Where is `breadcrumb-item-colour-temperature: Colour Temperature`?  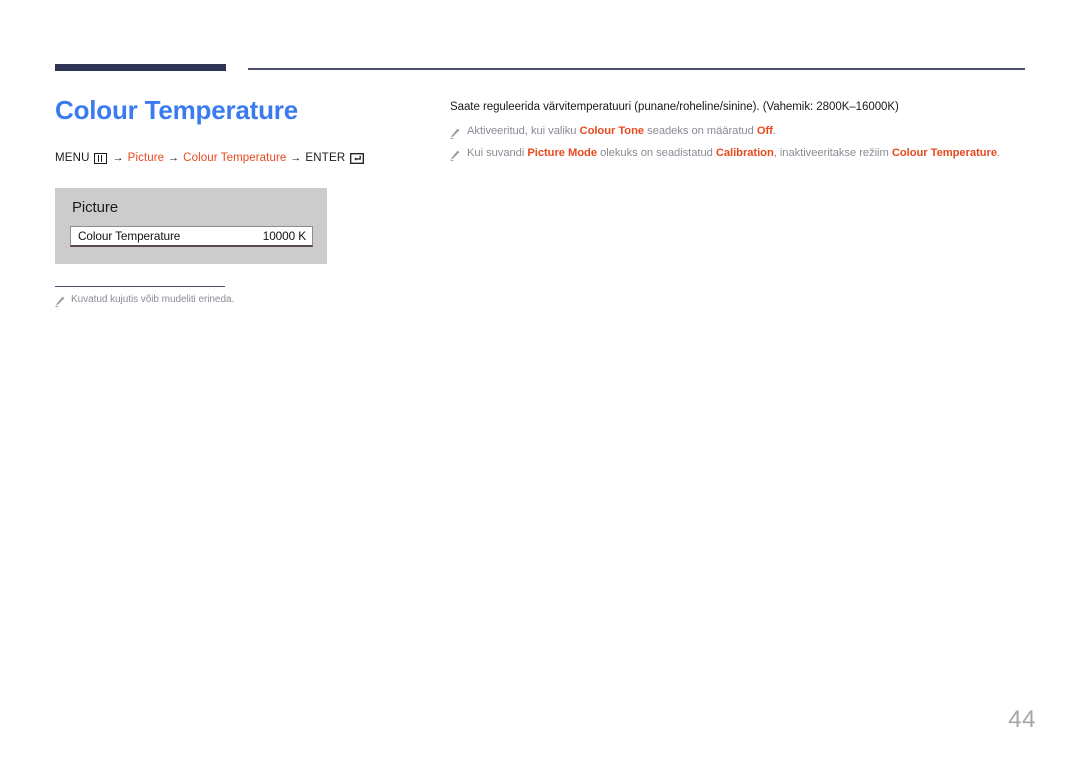 breadcrumb-item-colour-temperature: Colour Temperature is located at coordinates (234, 158).